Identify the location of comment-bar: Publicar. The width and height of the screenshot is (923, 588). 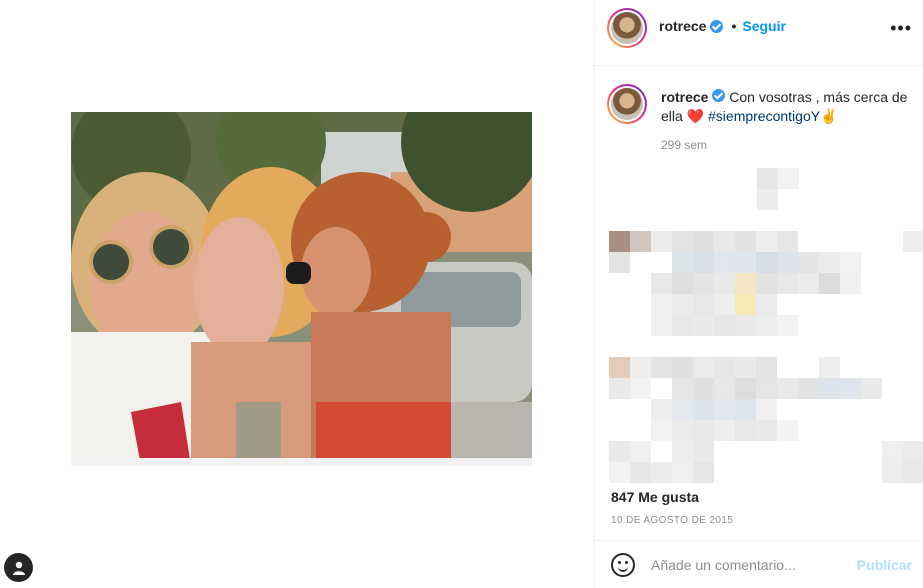
(759, 564).